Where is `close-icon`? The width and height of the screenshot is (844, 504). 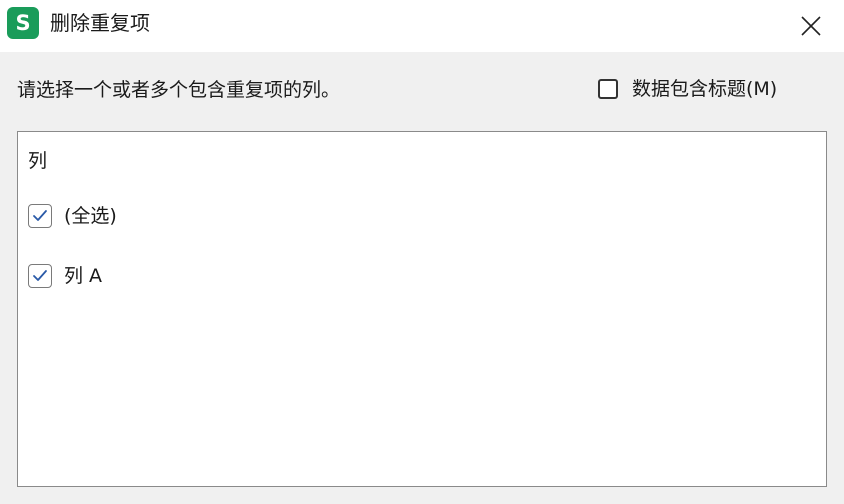
close-icon is located at coordinates (811, 26).